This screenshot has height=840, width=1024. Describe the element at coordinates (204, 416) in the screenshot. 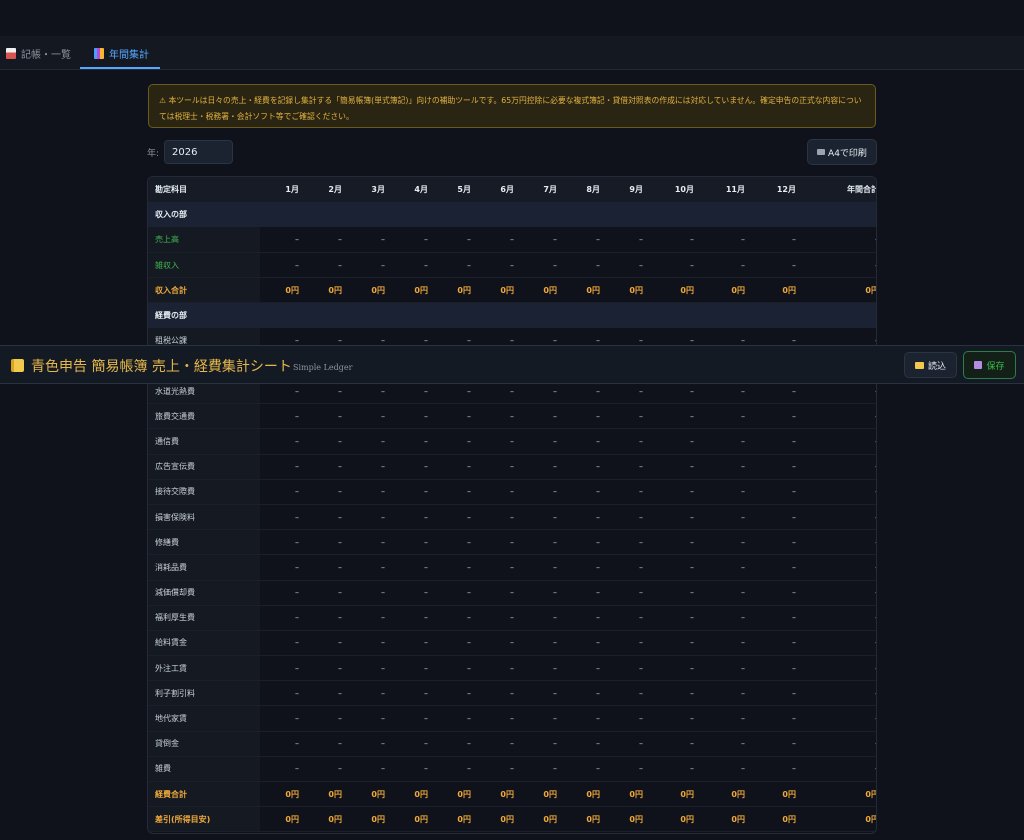

I see `account-name: 旅費交通費` at that location.